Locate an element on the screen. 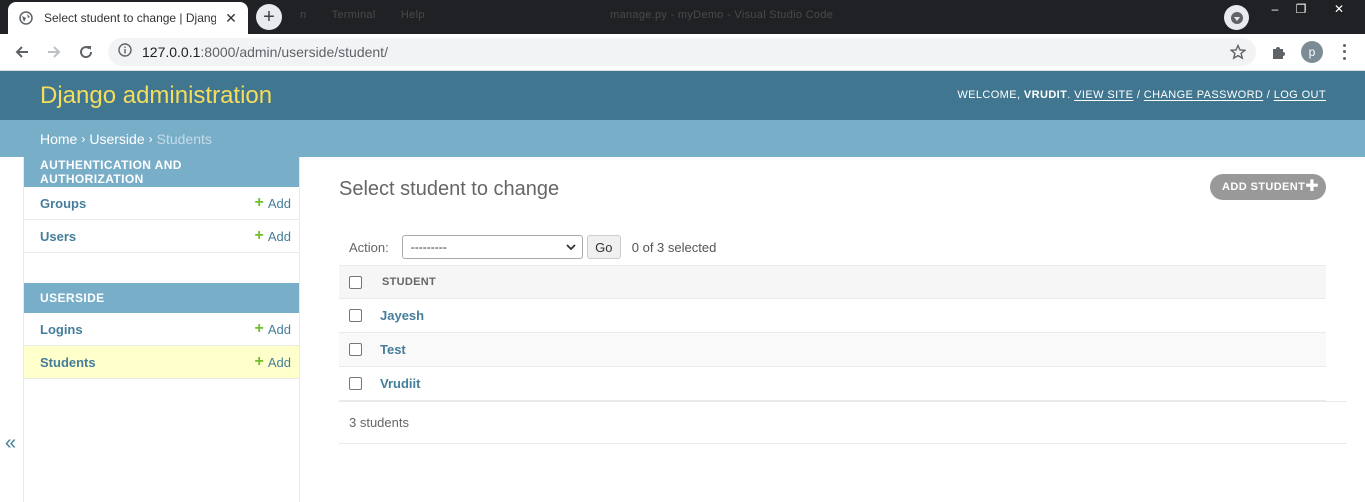 Image resolution: width=1365 pixels, height=502 pixels. breadcrumb: Home › Userside › Students is located at coordinates (682, 138).